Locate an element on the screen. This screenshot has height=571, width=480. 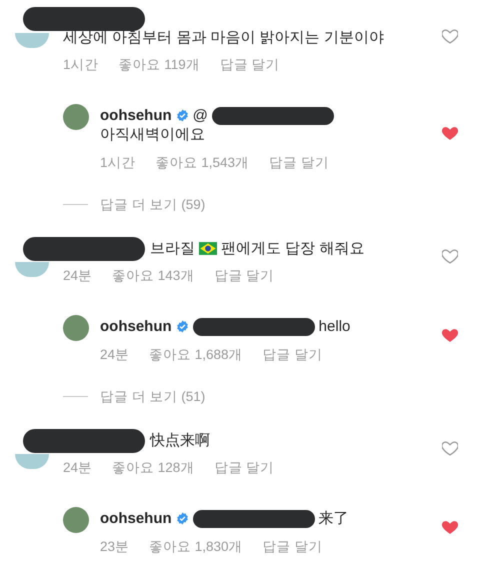
view-more-replies-link: 답글 더 보기 (51) is located at coordinates (153, 396).